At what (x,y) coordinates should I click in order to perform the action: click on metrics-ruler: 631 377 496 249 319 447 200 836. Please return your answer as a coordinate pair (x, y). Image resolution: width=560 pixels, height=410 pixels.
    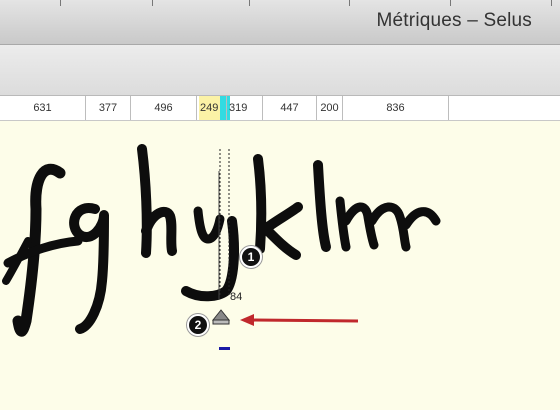
    Looking at the image, I should click on (280, 108).